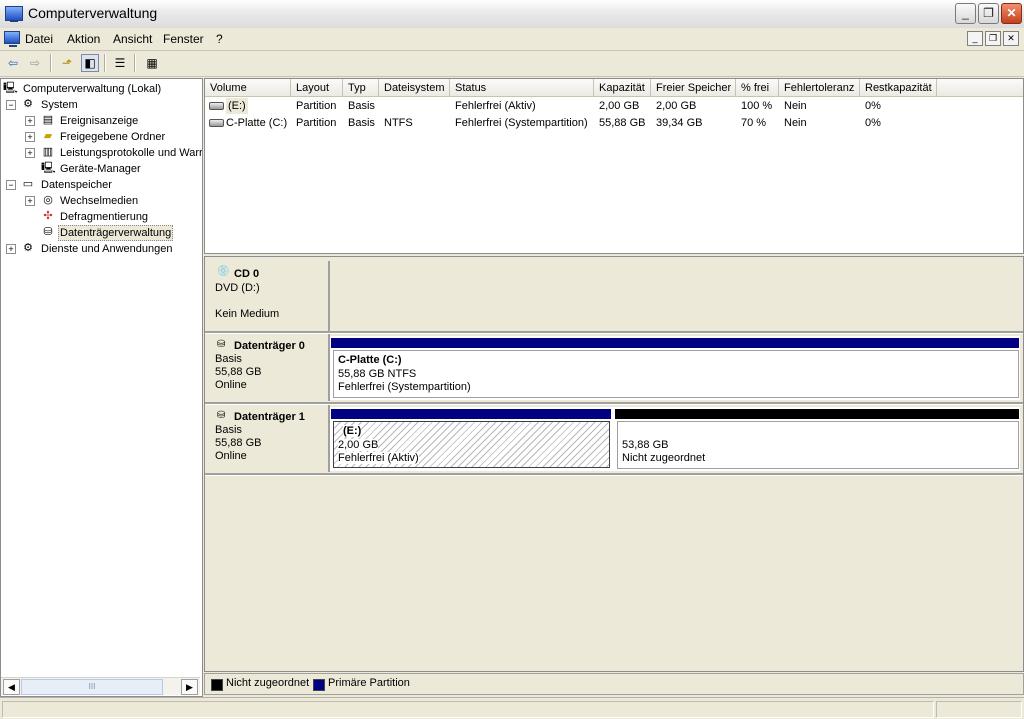 This screenshot has width=1024, height=719. I want to click on forward-icon: ⇨, so click(35, 63).